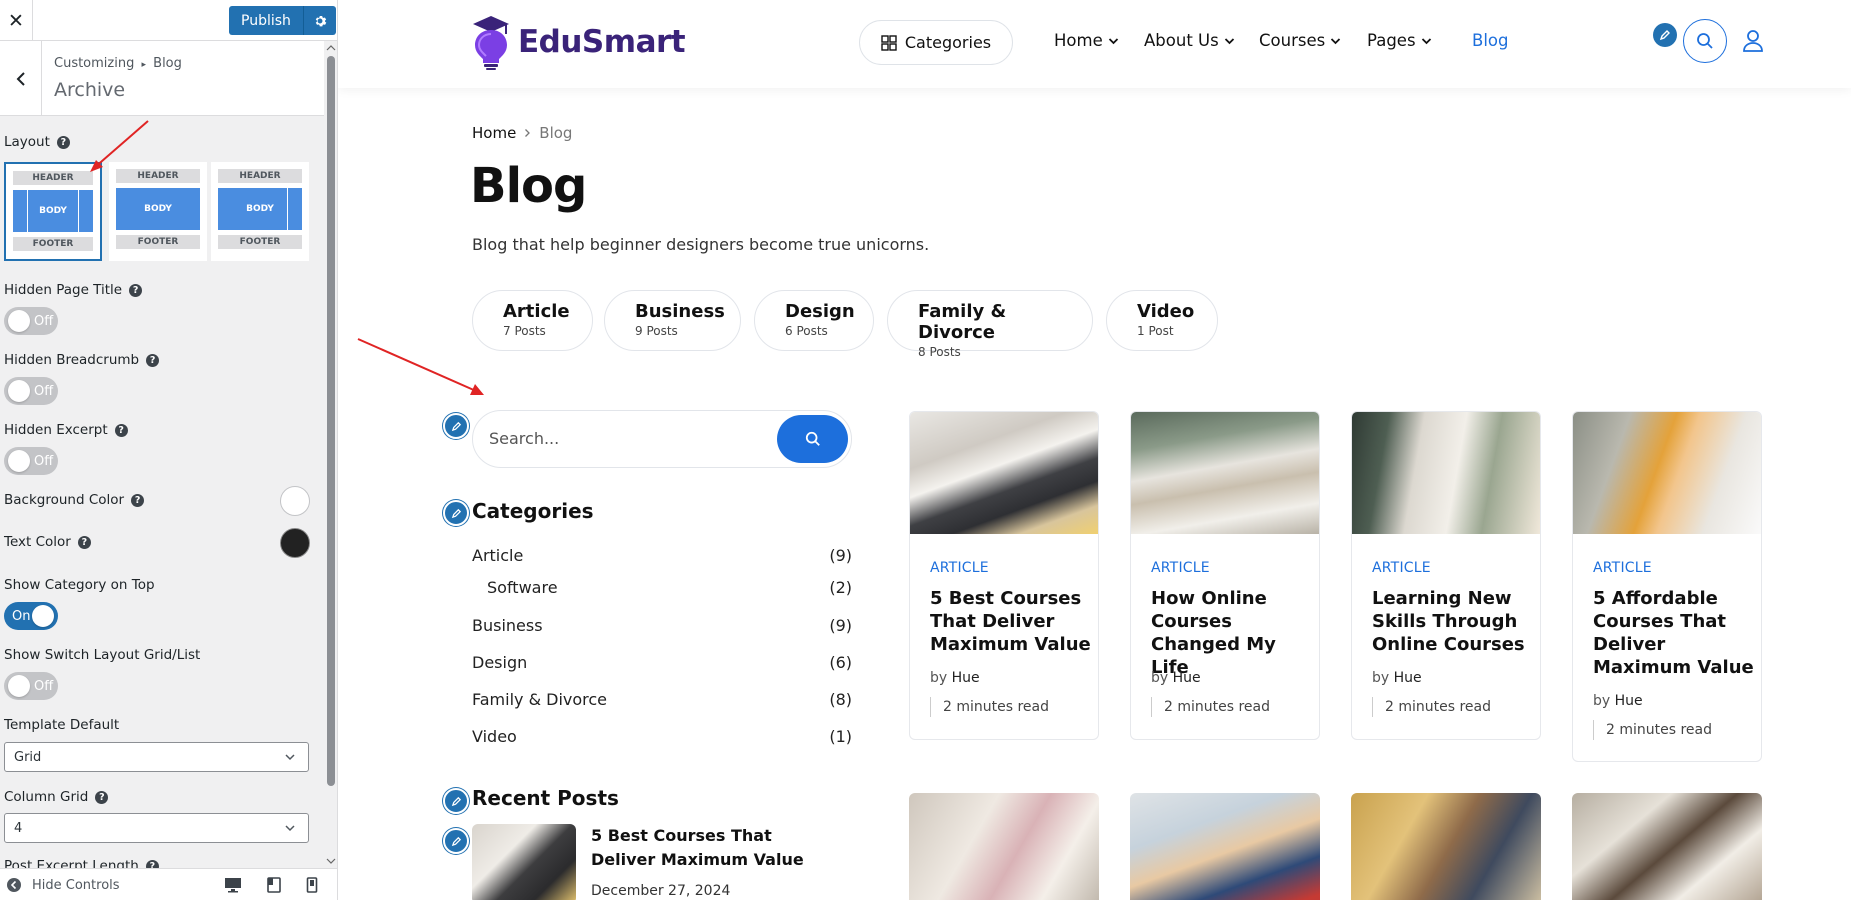  I want to click on page-title: Blog, so click(528, 186).